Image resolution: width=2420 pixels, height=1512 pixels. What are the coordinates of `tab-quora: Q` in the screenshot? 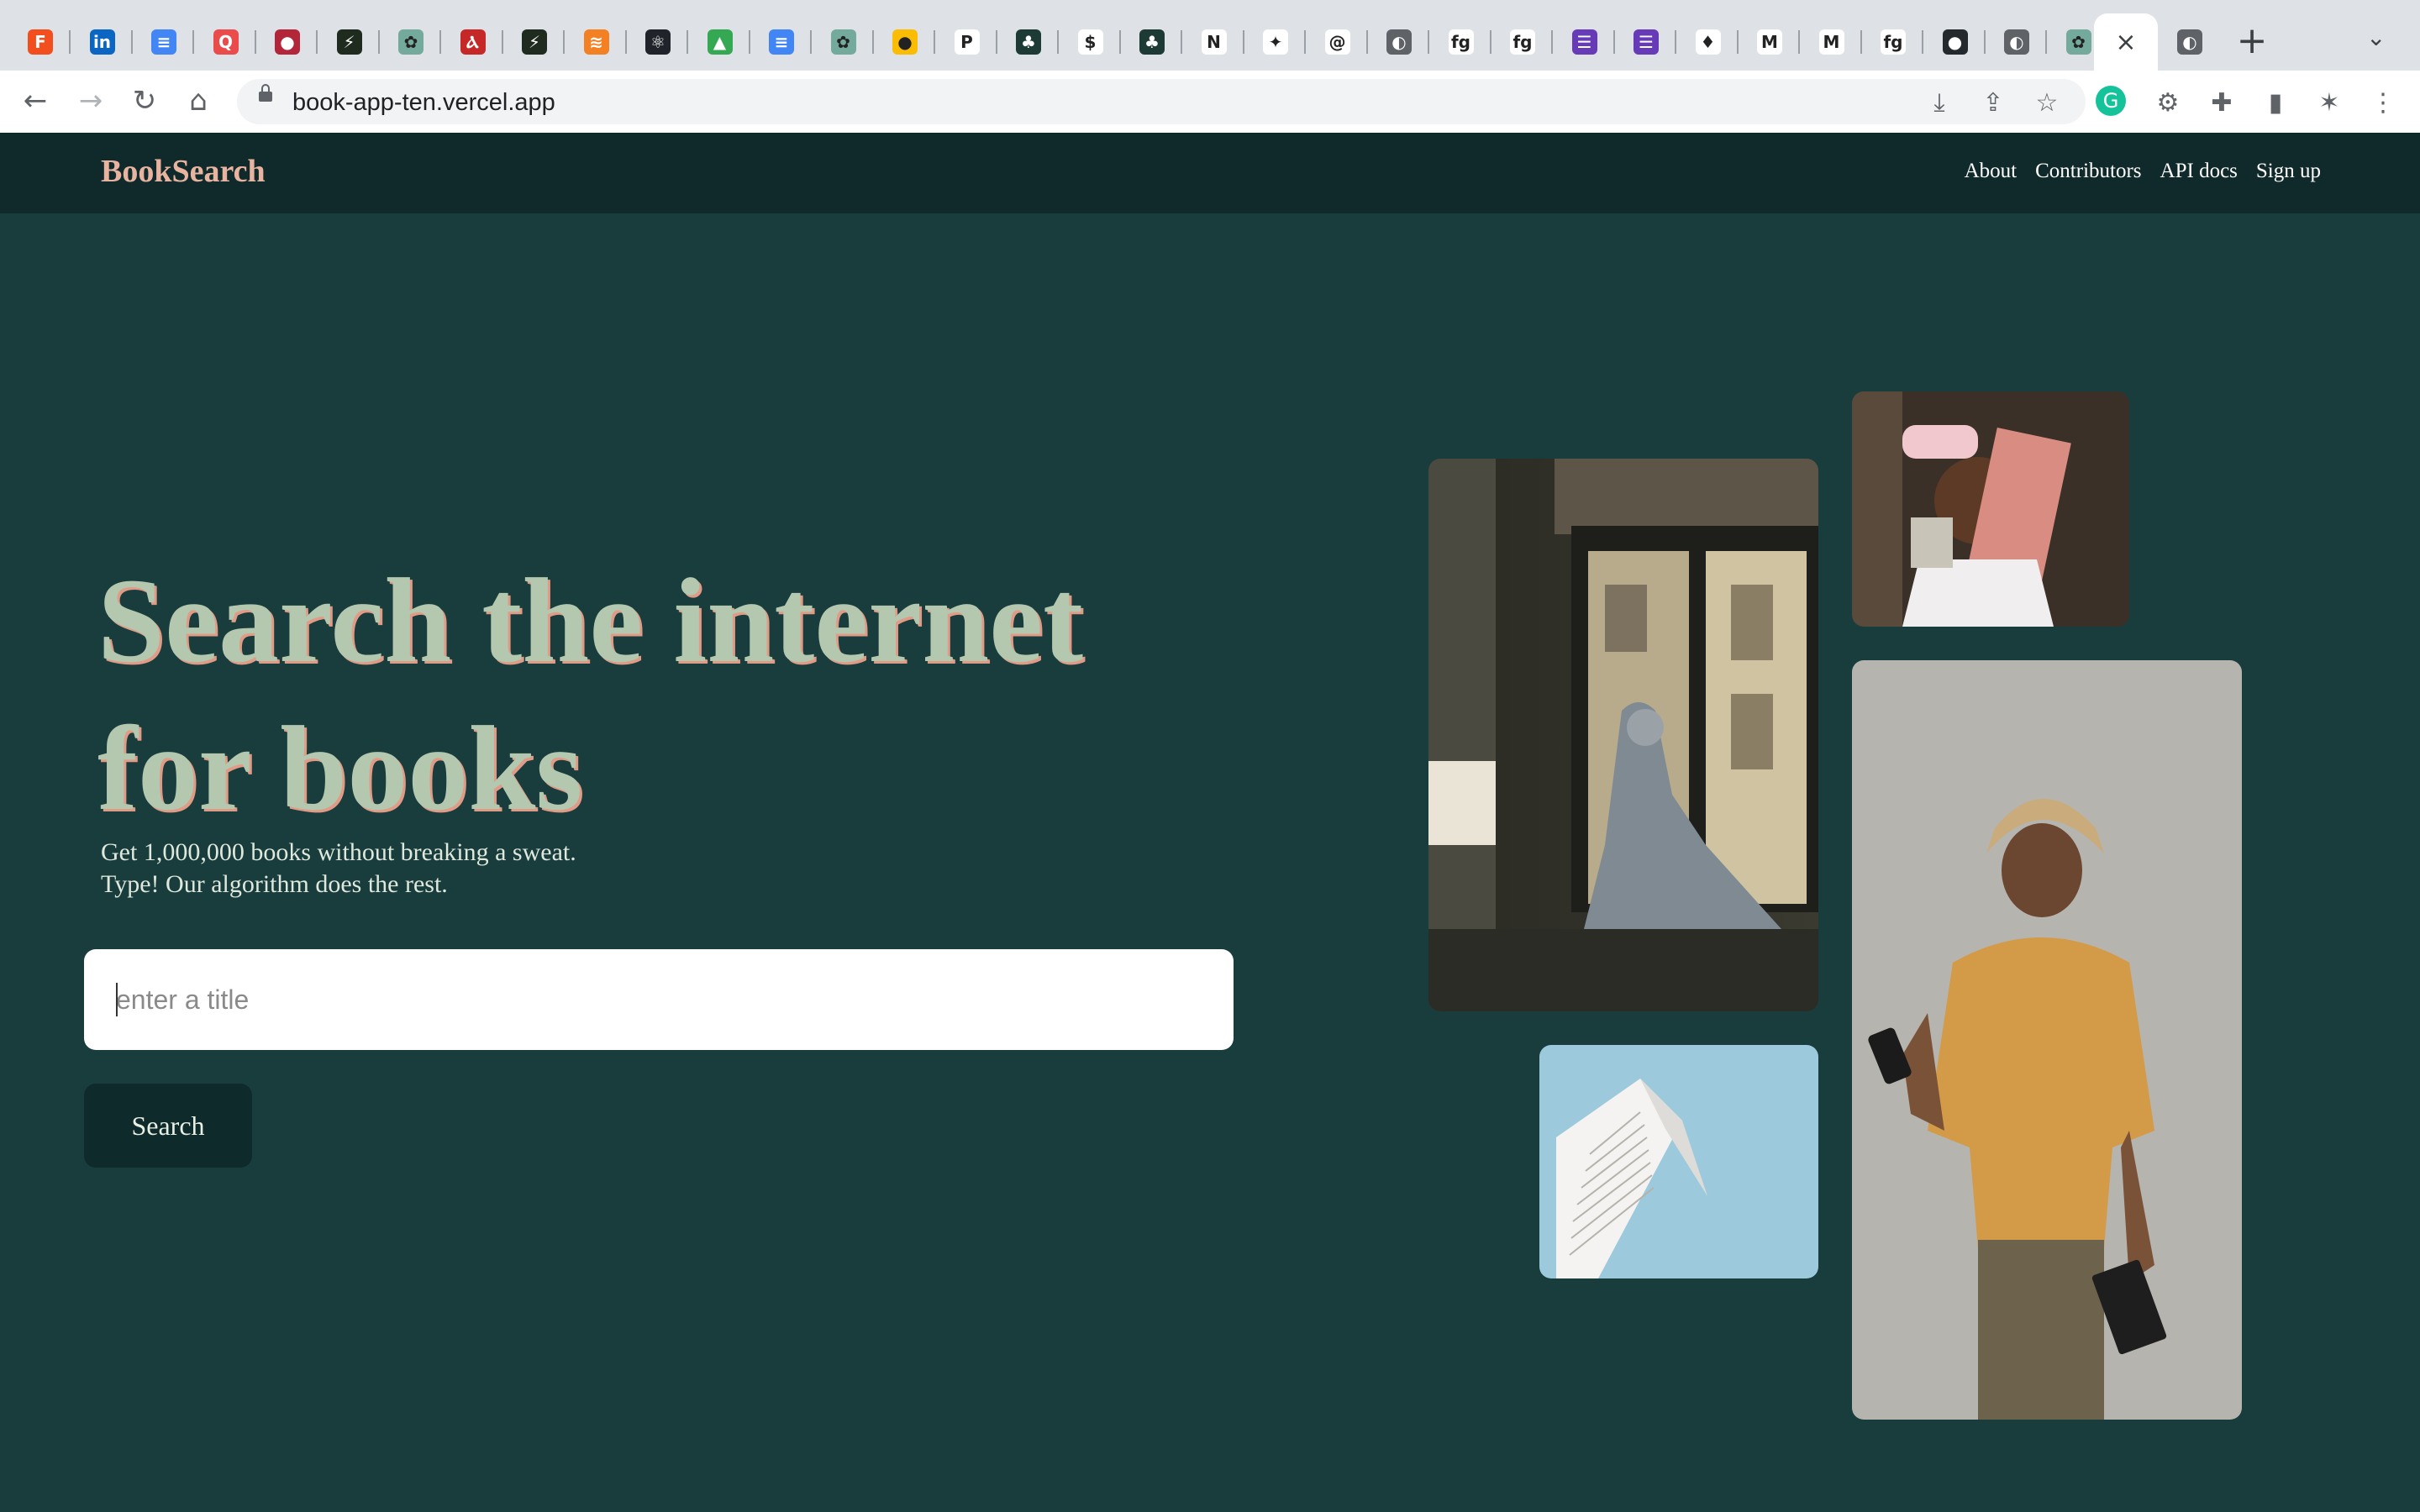 It's located at (226, 42).